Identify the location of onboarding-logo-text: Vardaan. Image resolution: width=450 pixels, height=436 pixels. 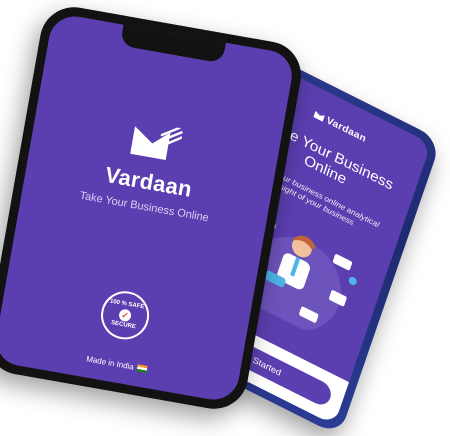
(346, 130).